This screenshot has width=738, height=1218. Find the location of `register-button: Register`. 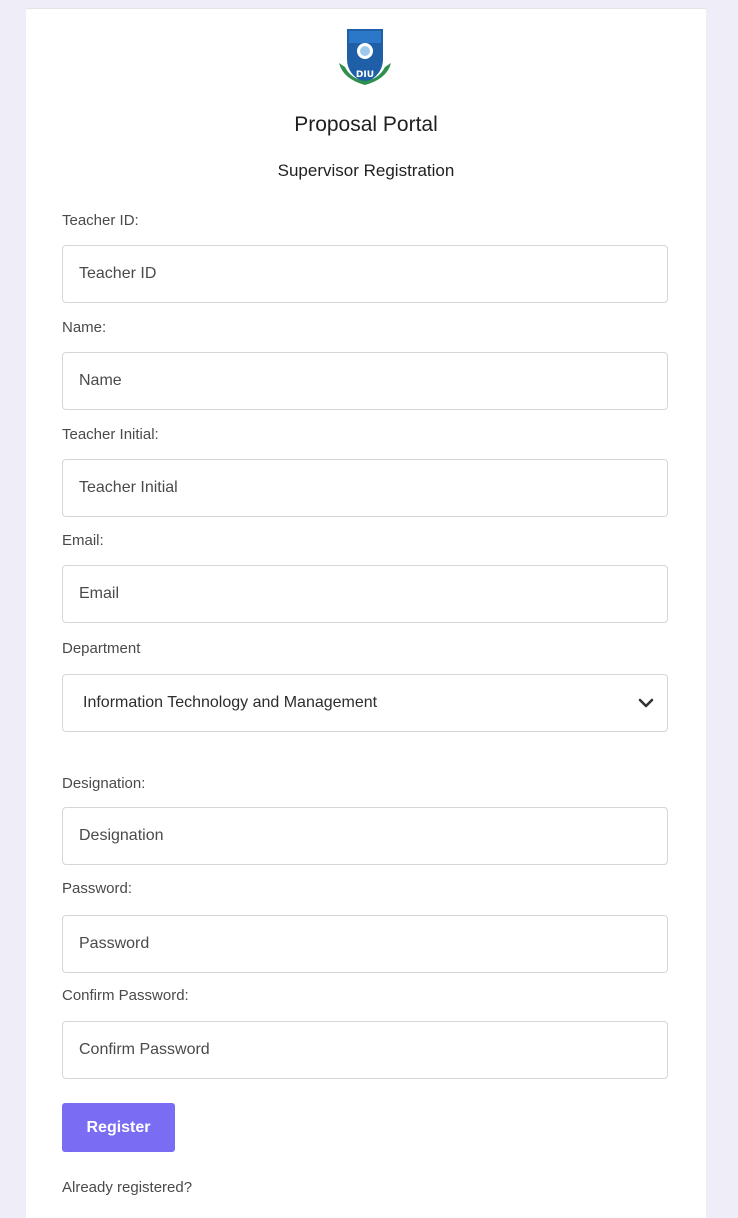

register-button: Register is located at coordinates (118, 1127).